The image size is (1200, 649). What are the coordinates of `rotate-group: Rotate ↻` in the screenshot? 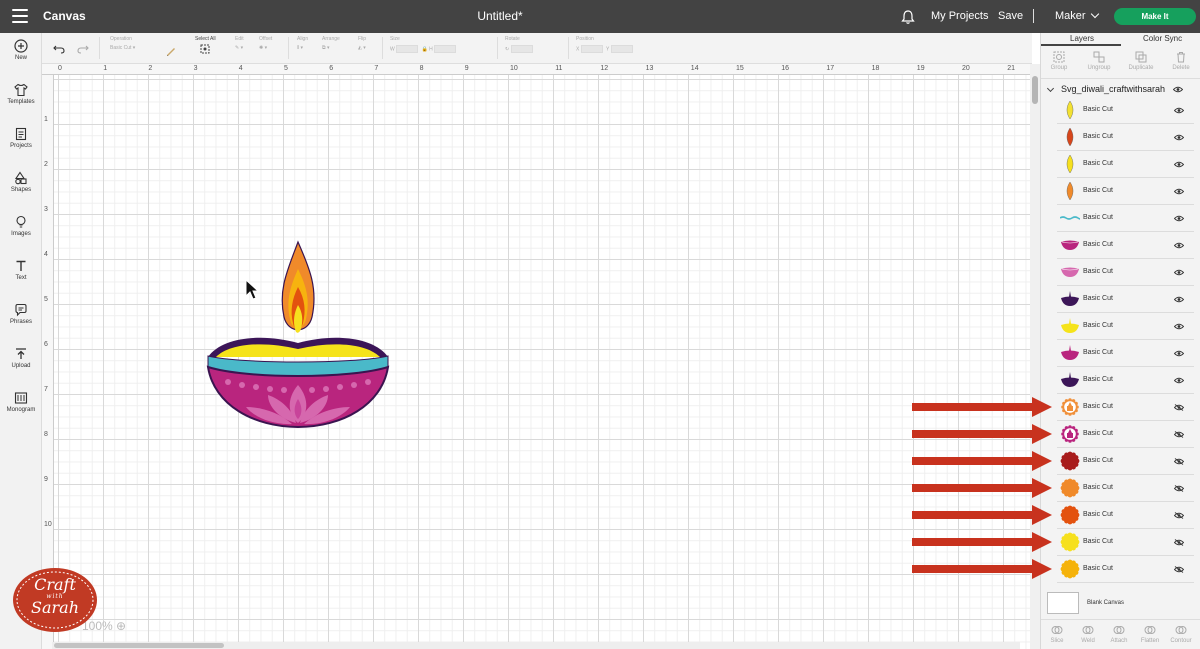 It's located at (520, 44).